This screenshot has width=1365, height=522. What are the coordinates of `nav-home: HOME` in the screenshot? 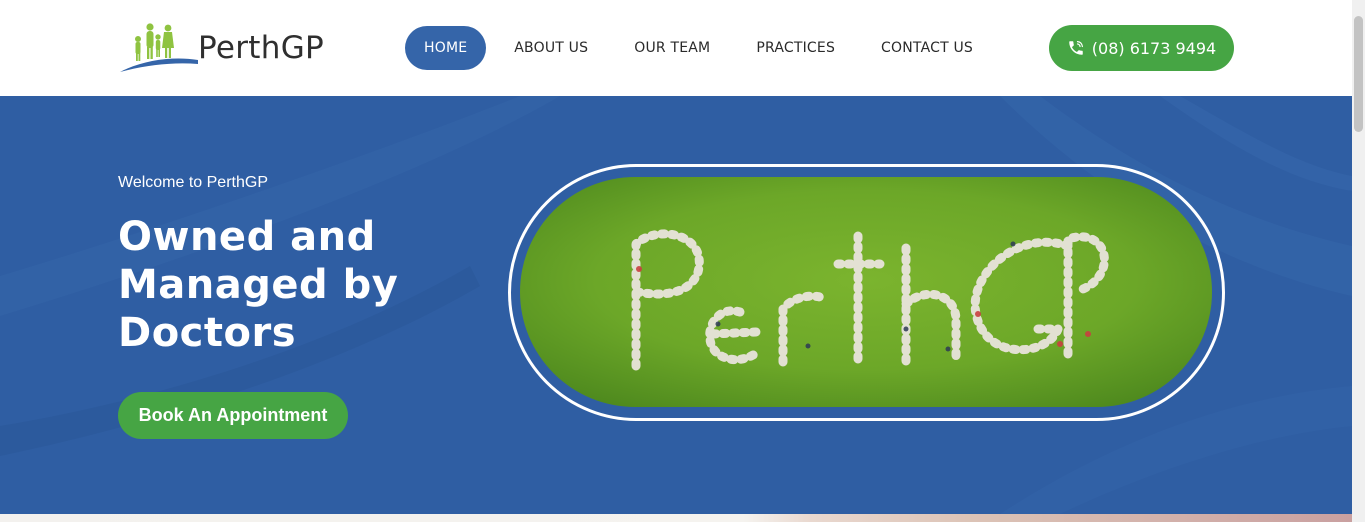 It's located at (446, 48).